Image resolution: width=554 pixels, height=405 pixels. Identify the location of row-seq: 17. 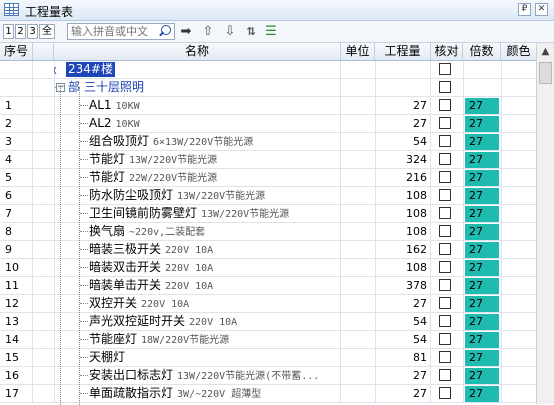
(16, 393).